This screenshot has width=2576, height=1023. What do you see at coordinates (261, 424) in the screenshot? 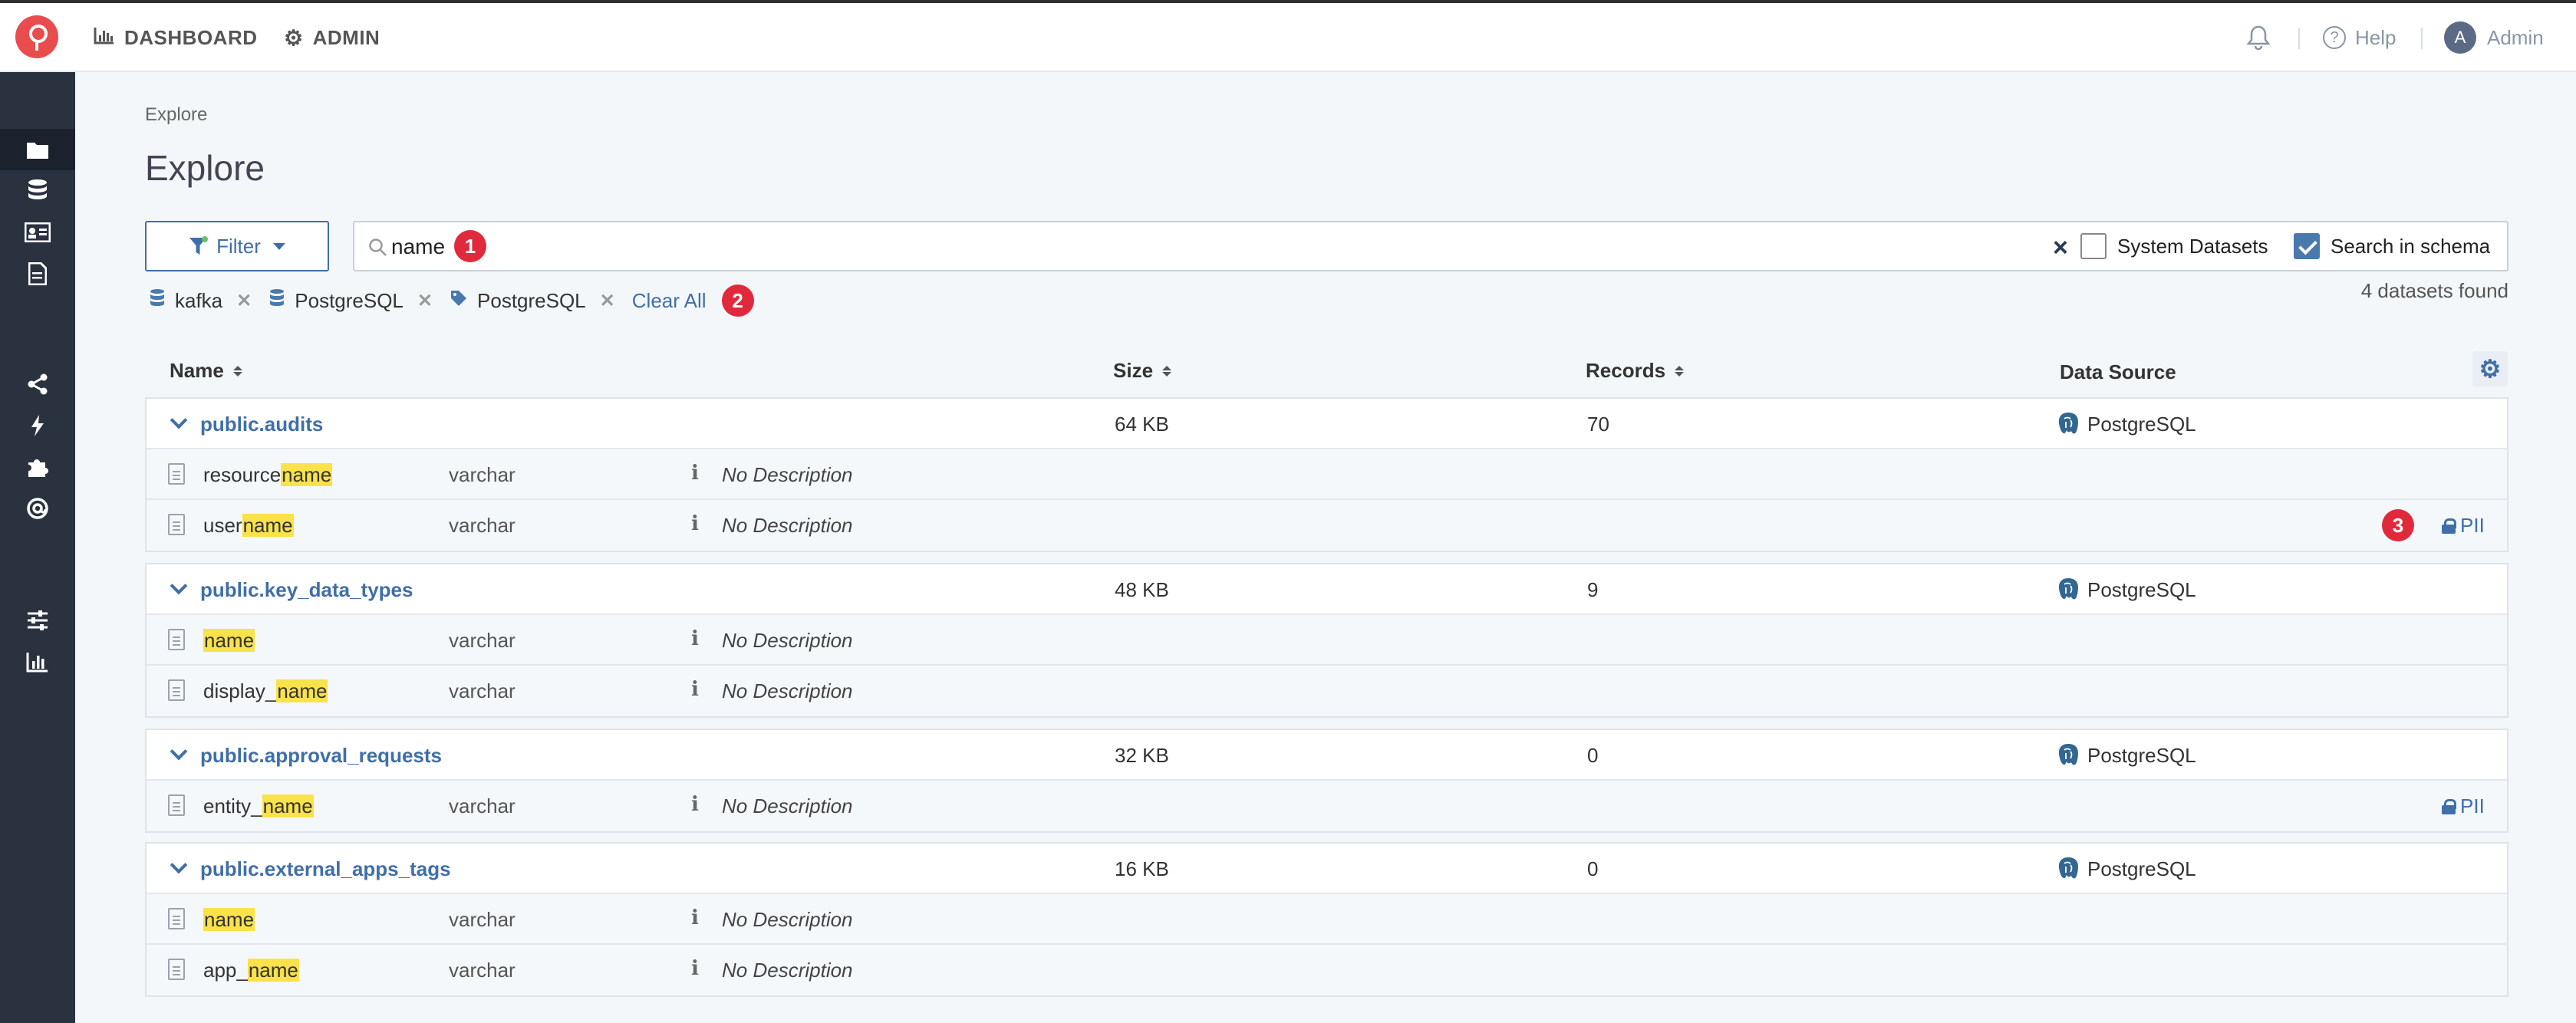
I see `dataset-name: public.audits` at bounding box center [261, 424].